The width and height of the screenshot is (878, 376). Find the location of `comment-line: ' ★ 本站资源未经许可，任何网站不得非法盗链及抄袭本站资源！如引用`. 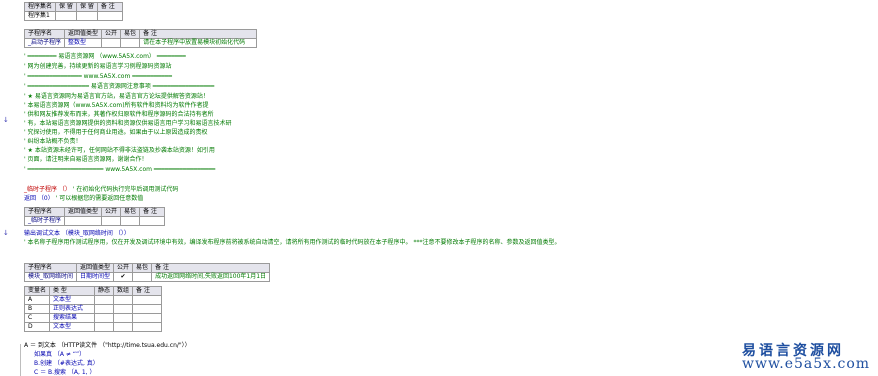

comment-line: ' ★ 本站资源未经许可，任何网站不得非法盗链及抄袭本站资源！如引用 is located at coordinates (119, 150).